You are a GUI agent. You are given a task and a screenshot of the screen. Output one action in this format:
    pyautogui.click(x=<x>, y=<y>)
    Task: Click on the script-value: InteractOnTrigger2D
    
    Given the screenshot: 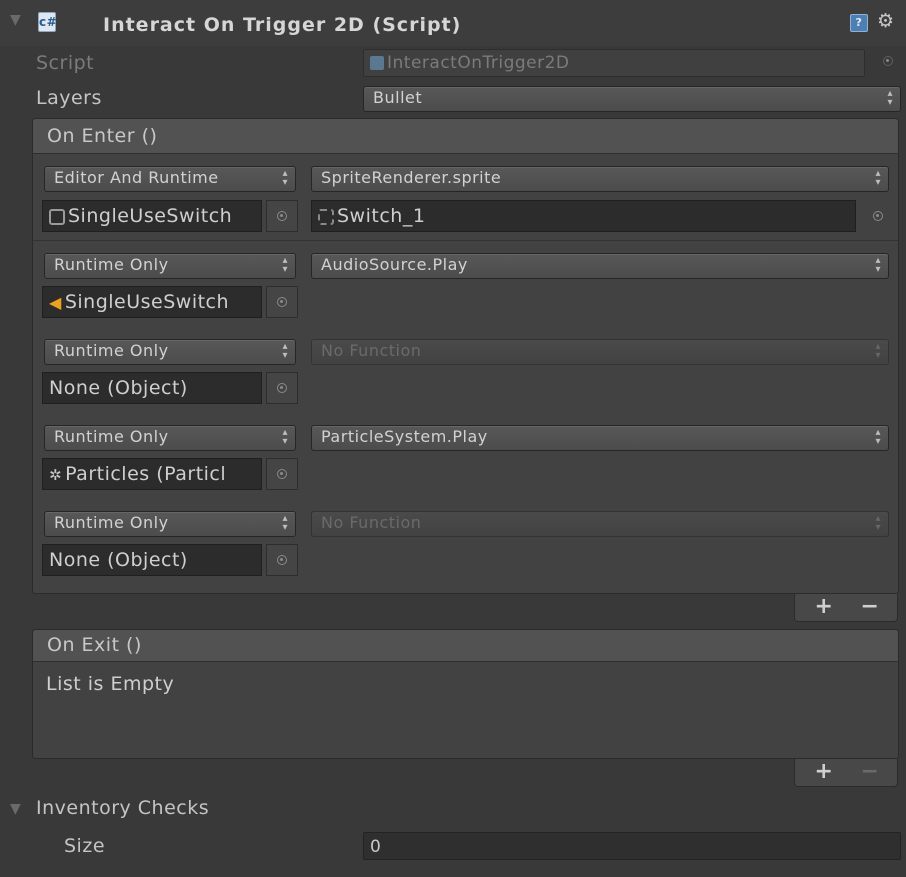 What is the action you would take?
    pyautogui.click(x=478, y=63)
    